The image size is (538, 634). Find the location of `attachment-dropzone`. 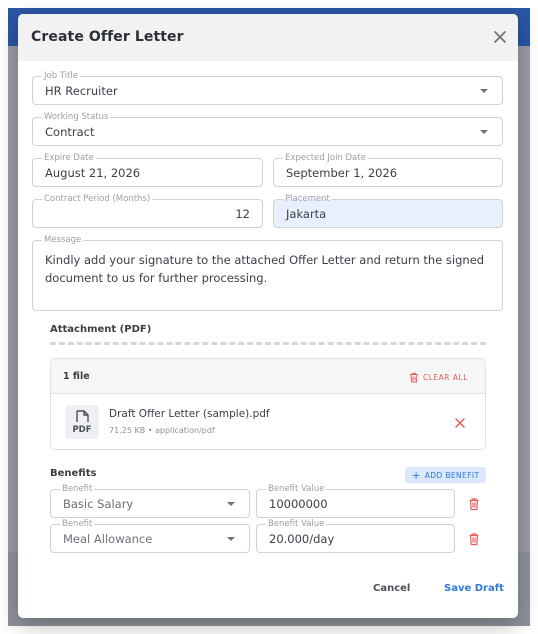

attachment-dropzone is located at coordinates (268, 343).